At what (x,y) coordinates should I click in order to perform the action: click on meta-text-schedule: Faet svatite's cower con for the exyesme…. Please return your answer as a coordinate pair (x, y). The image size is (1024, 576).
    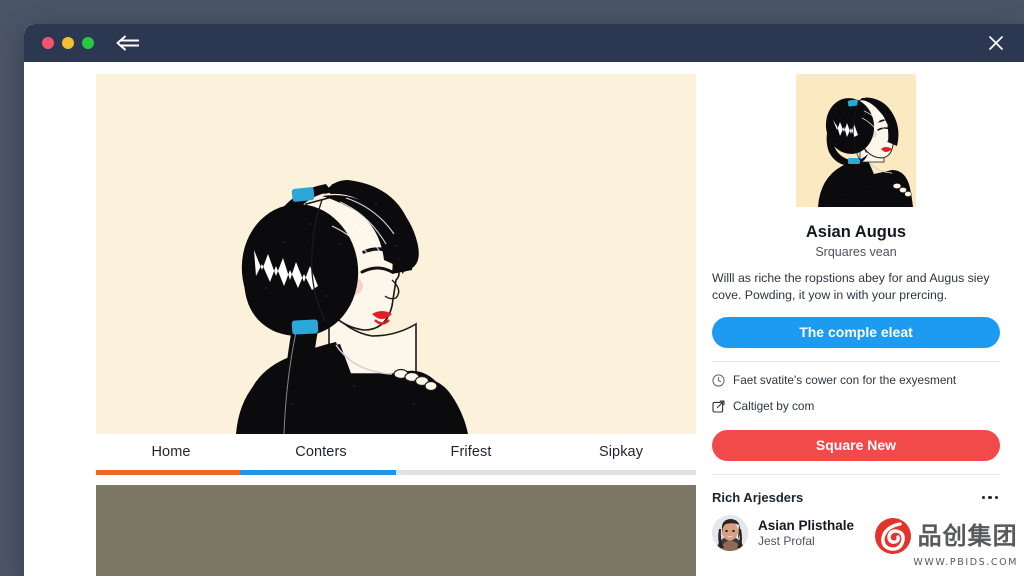
    Looking at the image, I should click on (845, 380).